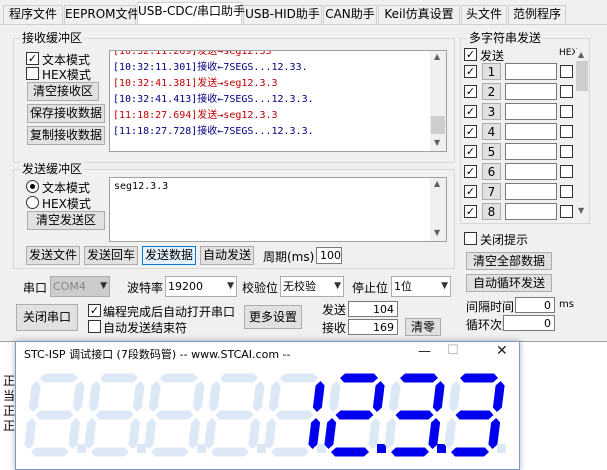 The image size is (607, 470). I want to click on period-input: 100, so click(329, 255).